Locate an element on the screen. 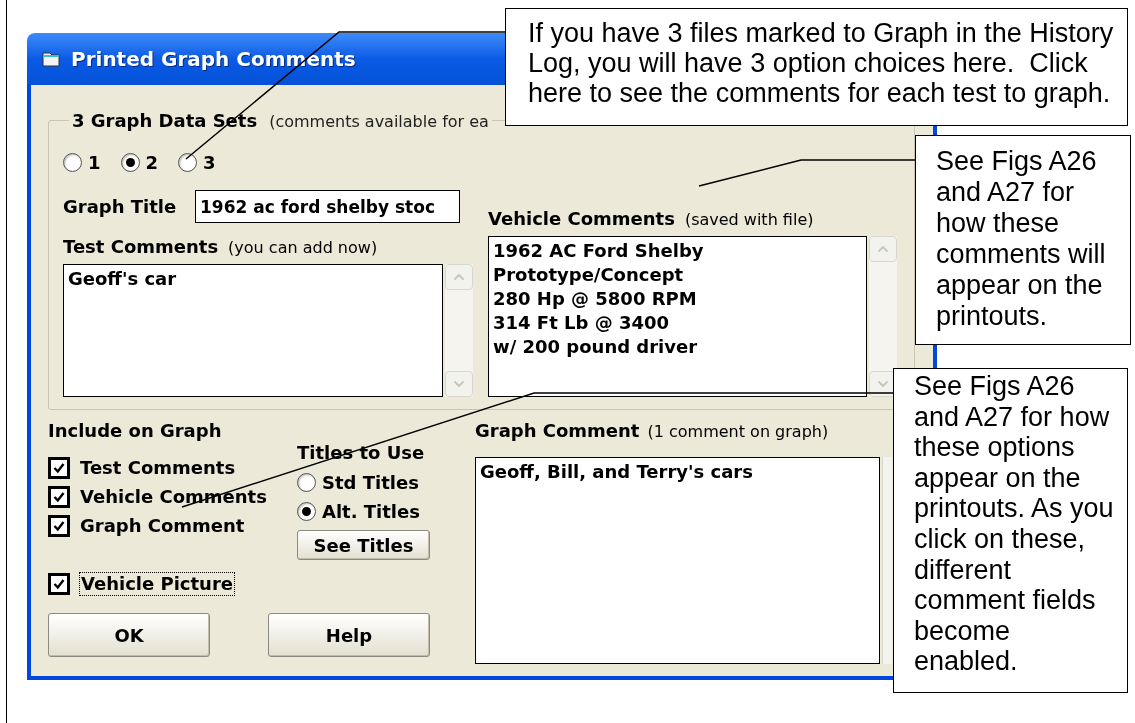 This screenshot has width=1135, height=723. window-icon is located at coordinates (51, 59).